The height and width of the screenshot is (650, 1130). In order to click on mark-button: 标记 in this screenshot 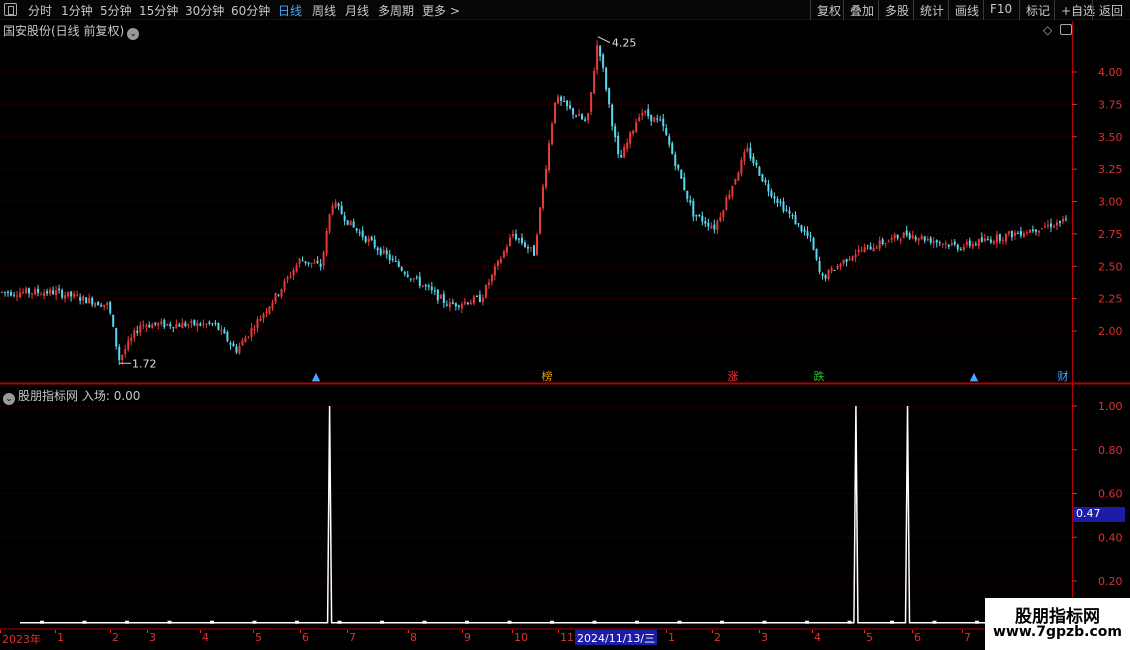, I will do `click(1037, 10)`.